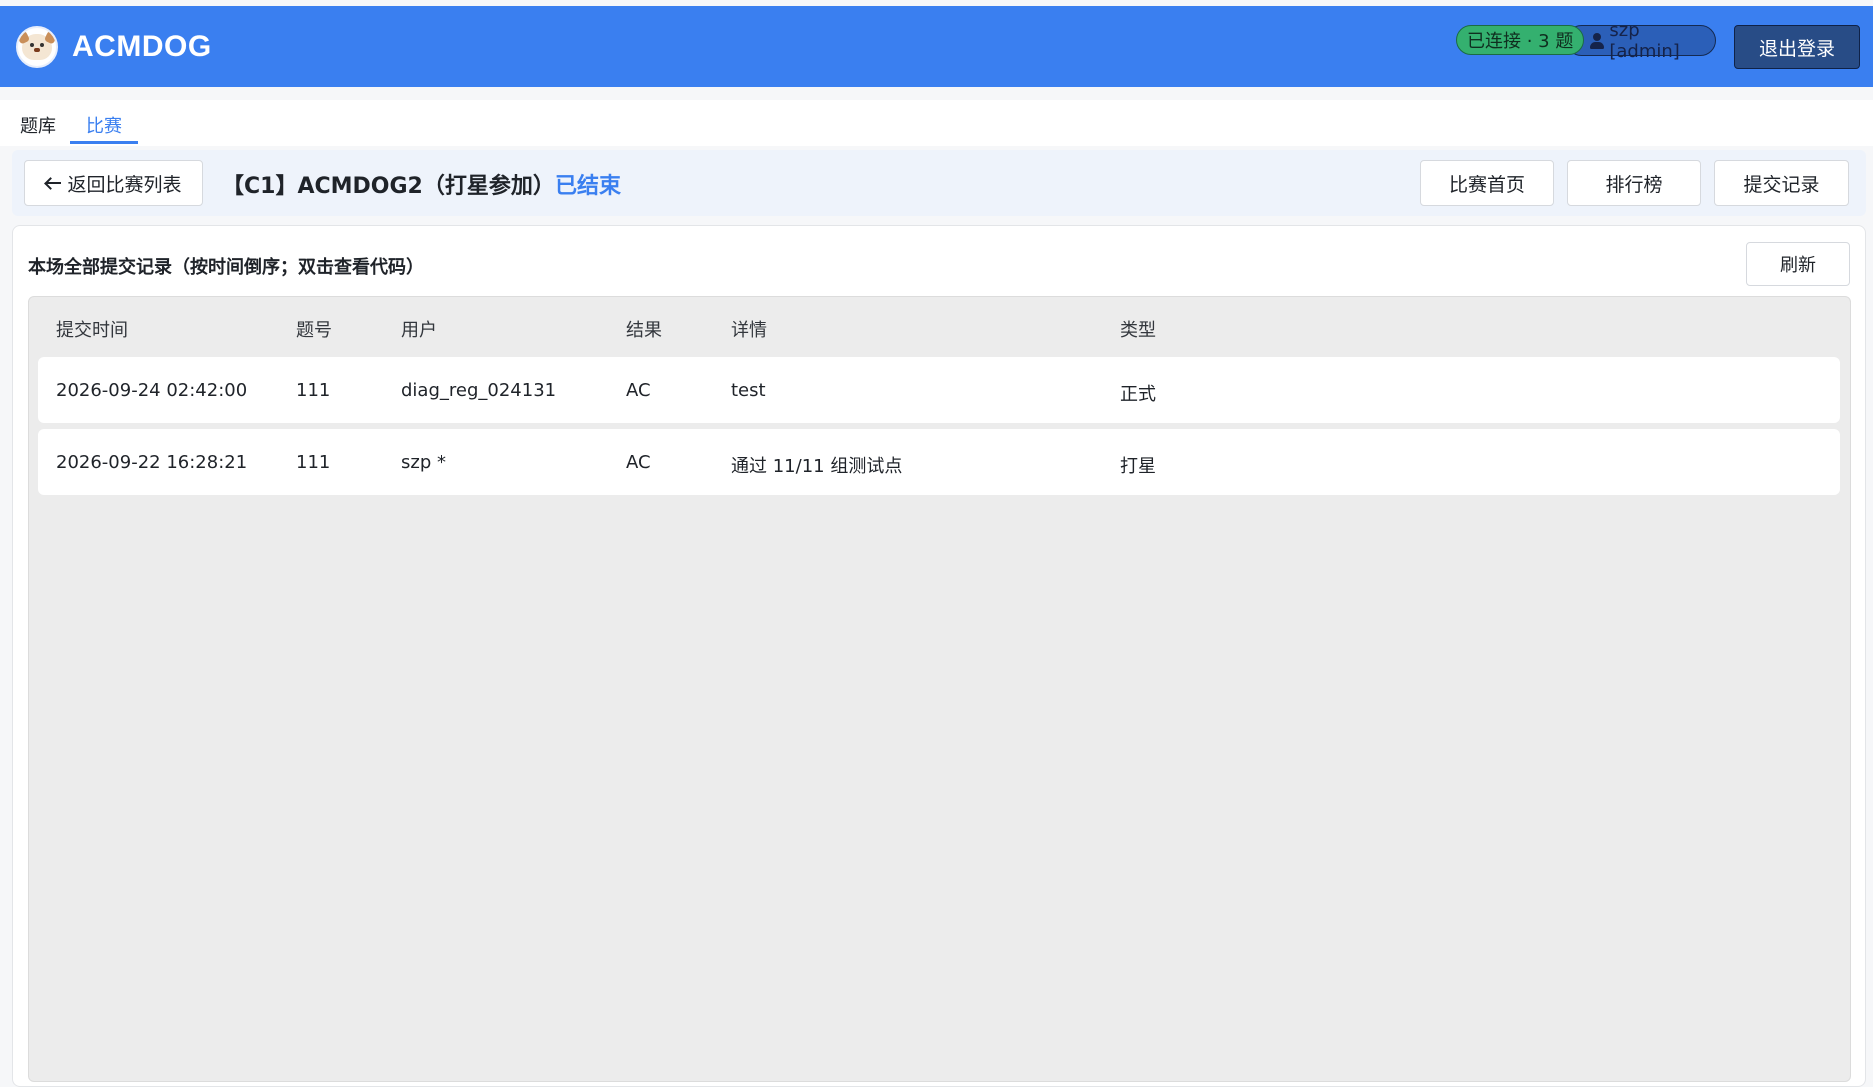 The height and width of the screenshot is (1087, 1873). What do you see at coordinates (479, 390) in the screenshot?
I see `cell-user: diag_reg_024131` at bounding box center [479, 390].